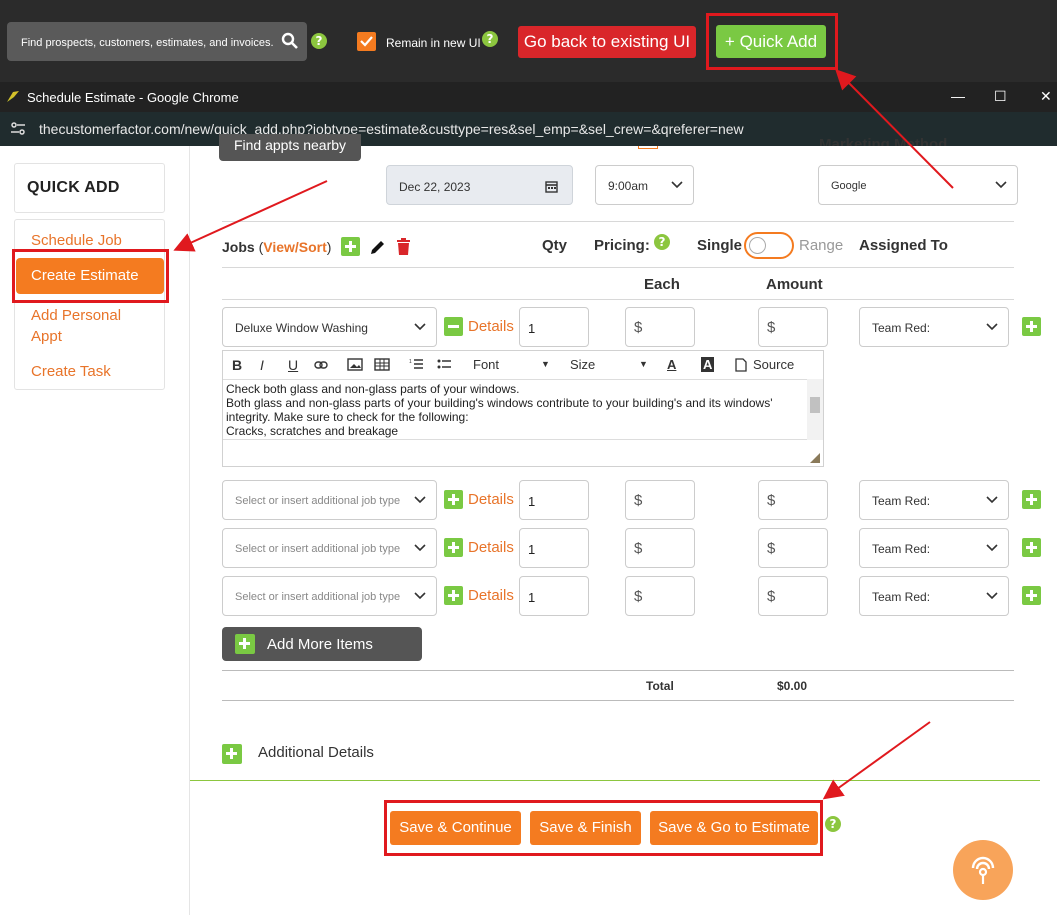  Describe the element at coordinates (86, 326) in the screenshot. I see `sidebar-item-add-personal-appt: Add Personal Appt` at that location.